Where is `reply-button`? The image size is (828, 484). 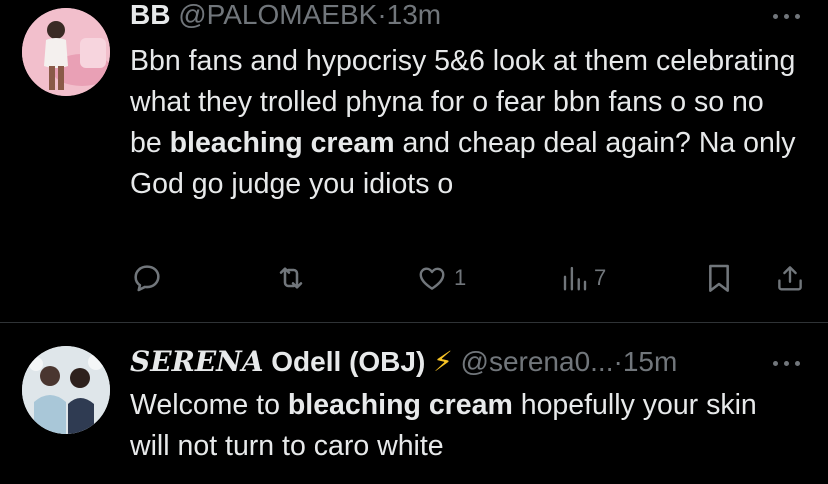
reply-button is located at coordinates (147, 278).